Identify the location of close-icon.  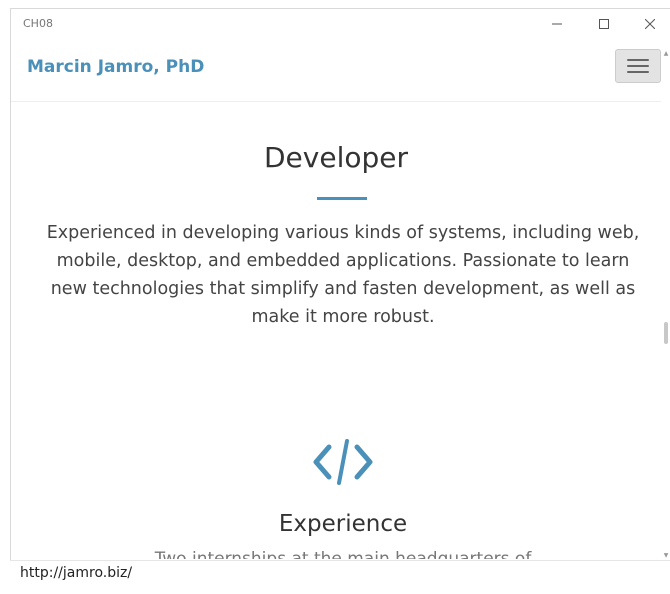
(650, 24).